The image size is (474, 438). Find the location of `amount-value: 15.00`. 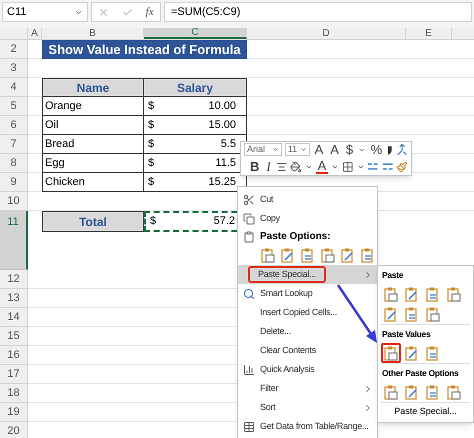

amount-value: 15.00 is located at coordinates (222, 125).